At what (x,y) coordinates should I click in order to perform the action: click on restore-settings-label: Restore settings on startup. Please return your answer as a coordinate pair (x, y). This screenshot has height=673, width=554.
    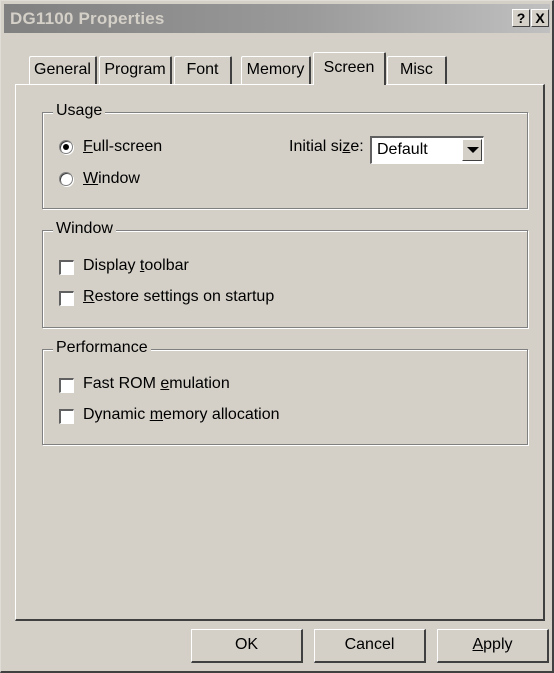
    Looking at the image, I should click on (178, 297).